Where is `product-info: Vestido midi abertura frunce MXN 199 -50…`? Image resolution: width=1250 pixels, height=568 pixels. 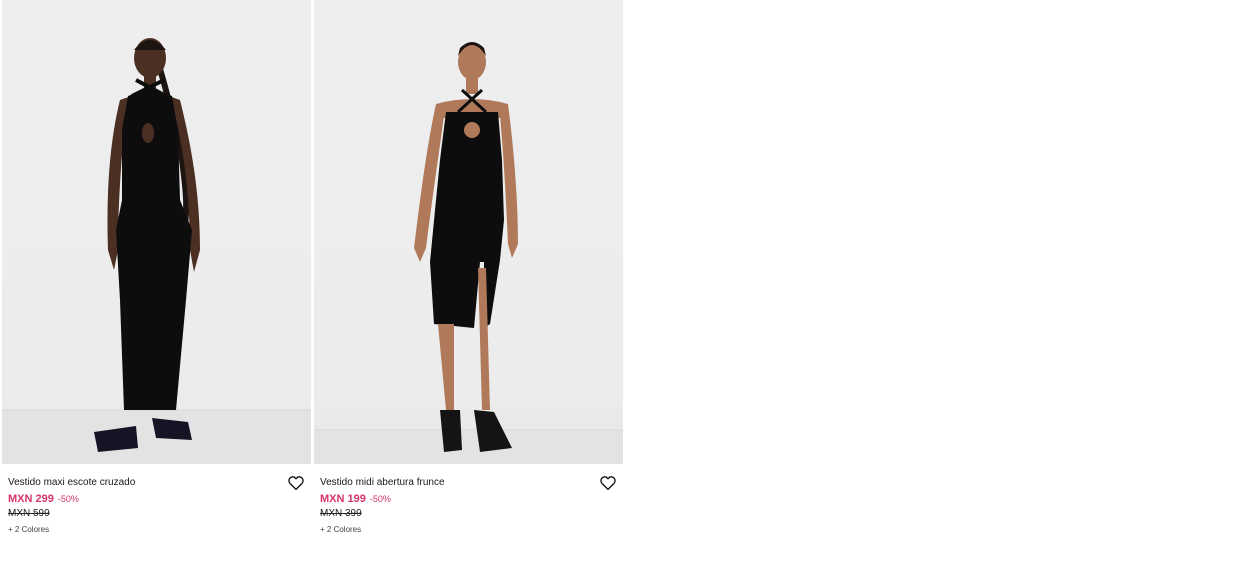
product-info: Vestido midi abertura frunce MXN 199 -50… is located at coordinates (468, 516).